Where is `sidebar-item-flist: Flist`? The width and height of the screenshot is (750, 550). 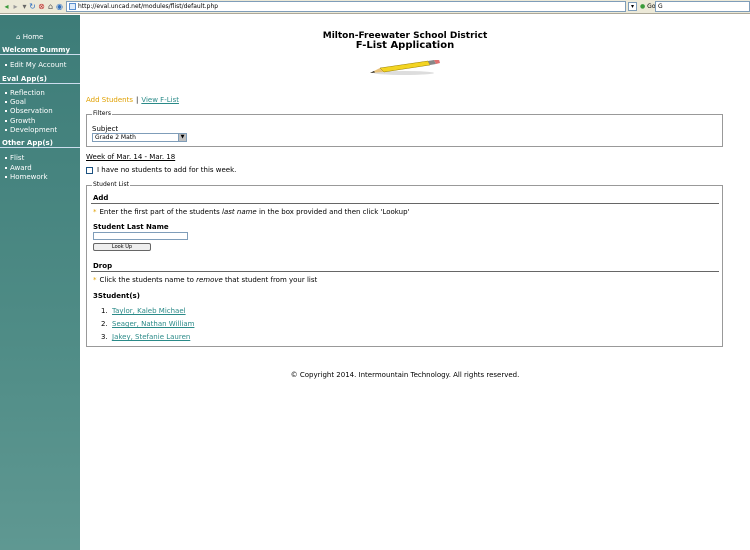 sidebar-item-flist: Flist is located at coordinates (14, 158).